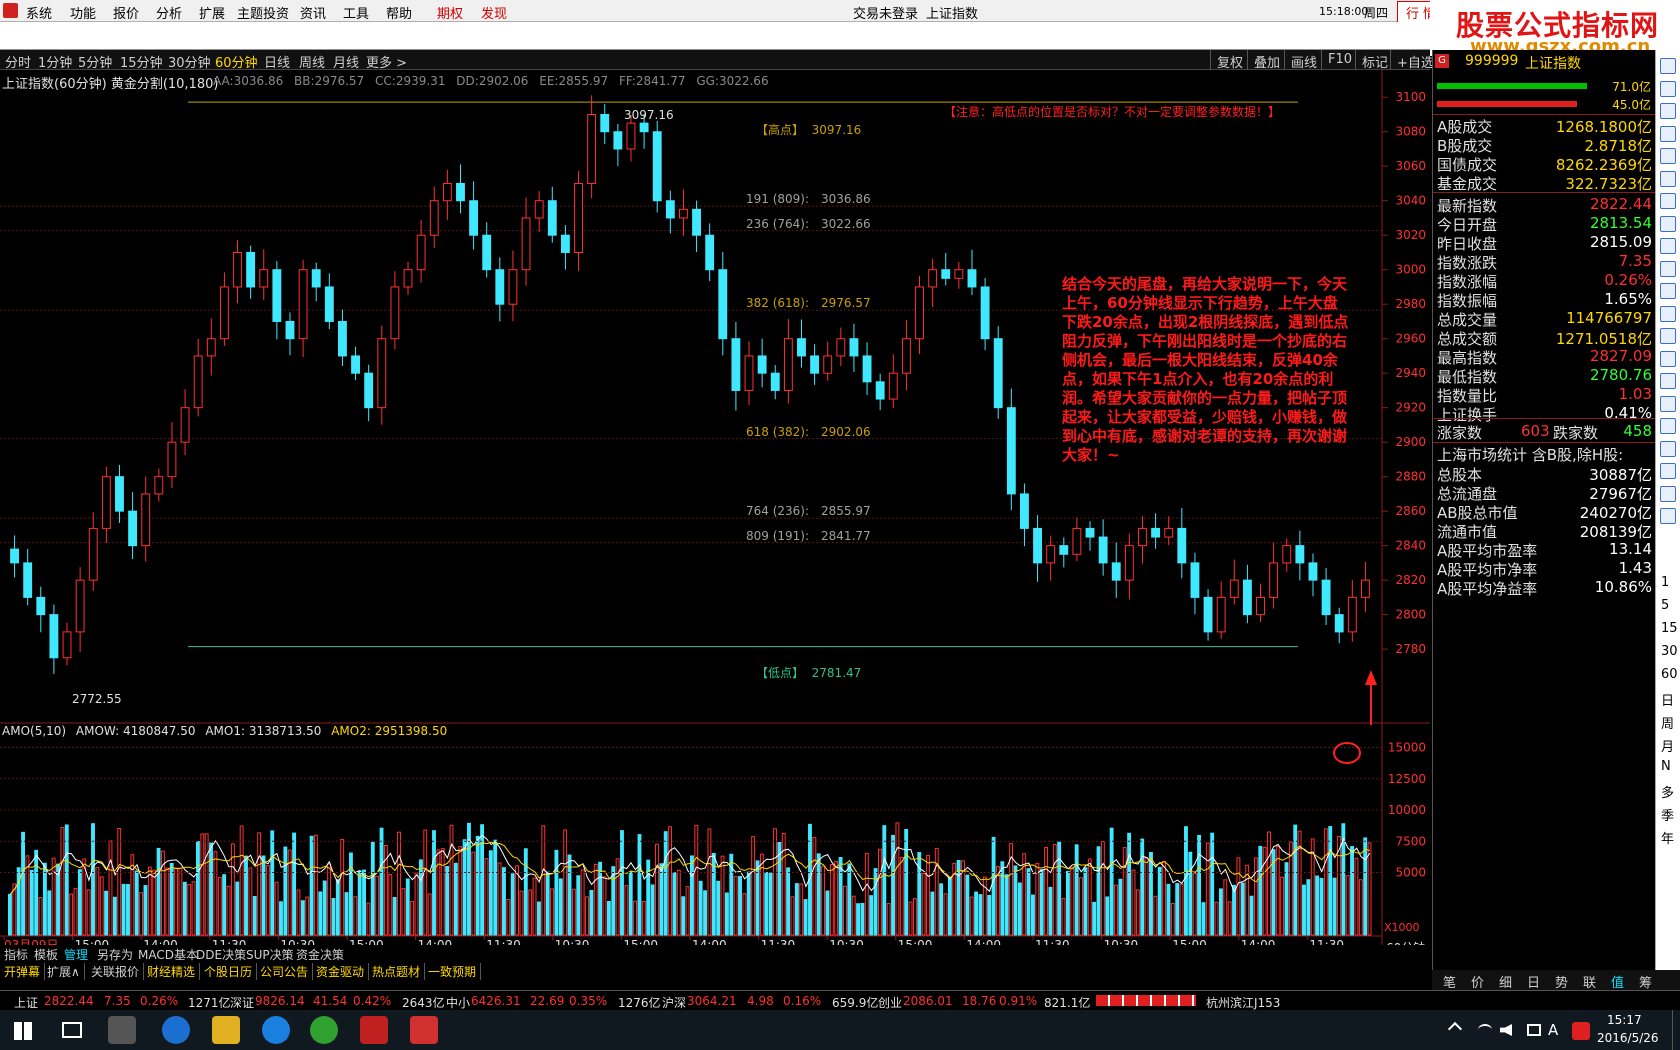  What do you see at coordinates (39, 12) in the screenshot?
I see `menu-item-system: 系统` at bounding box center [39, 12].